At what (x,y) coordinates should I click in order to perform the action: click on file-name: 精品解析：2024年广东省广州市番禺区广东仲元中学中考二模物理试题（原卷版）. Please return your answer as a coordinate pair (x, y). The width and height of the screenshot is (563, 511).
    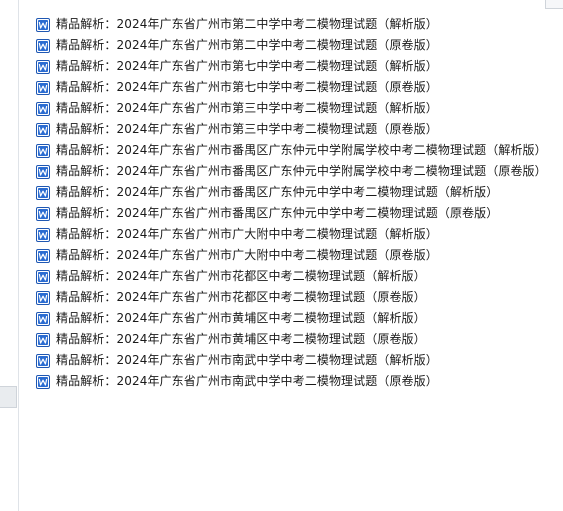
    Looking at the image, I should click on (277, 213).